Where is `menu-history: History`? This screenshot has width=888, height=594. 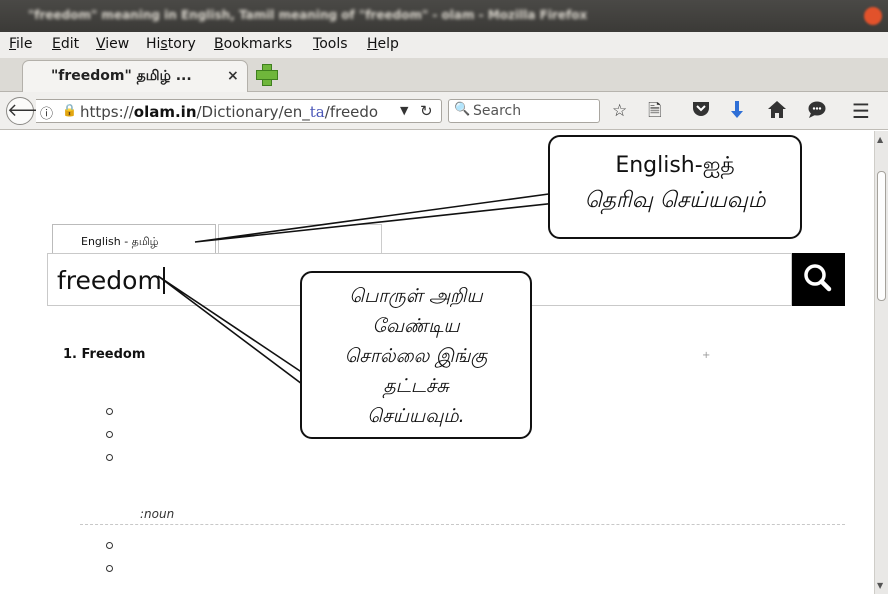
menu-history: History is located at coordinates (171, 44).